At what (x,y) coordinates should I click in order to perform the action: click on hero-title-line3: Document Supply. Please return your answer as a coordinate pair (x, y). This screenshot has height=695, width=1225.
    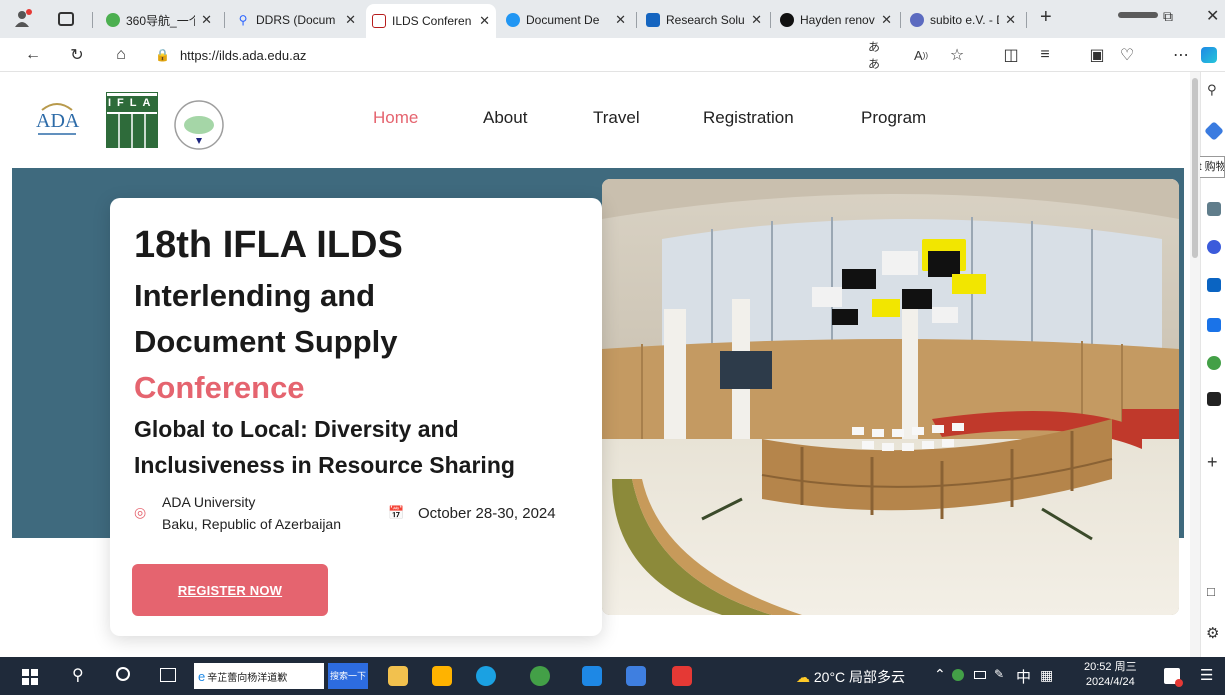
    Looking at the image, I should click on (266, 341).